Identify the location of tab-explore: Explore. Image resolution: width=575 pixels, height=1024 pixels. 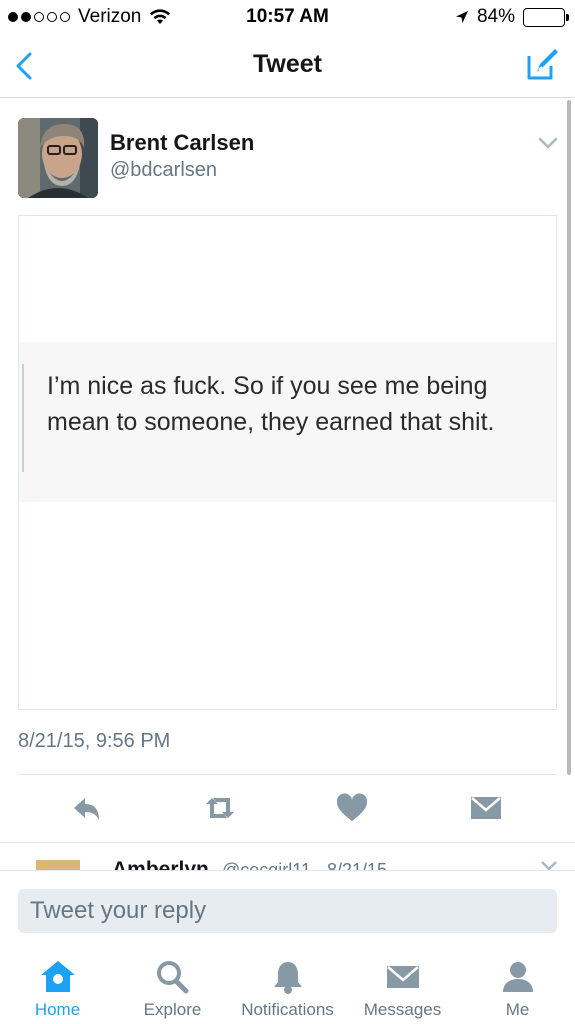
(172, 990).